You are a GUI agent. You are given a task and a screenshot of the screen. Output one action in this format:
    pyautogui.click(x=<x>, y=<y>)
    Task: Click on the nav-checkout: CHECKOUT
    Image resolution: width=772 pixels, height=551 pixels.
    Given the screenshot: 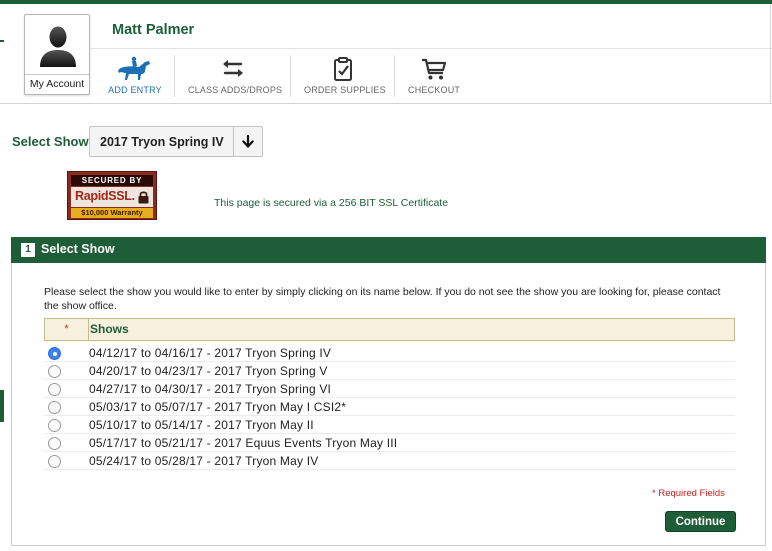 What is the action you would take?
    pyautogui.click(x=434, y=77)
    